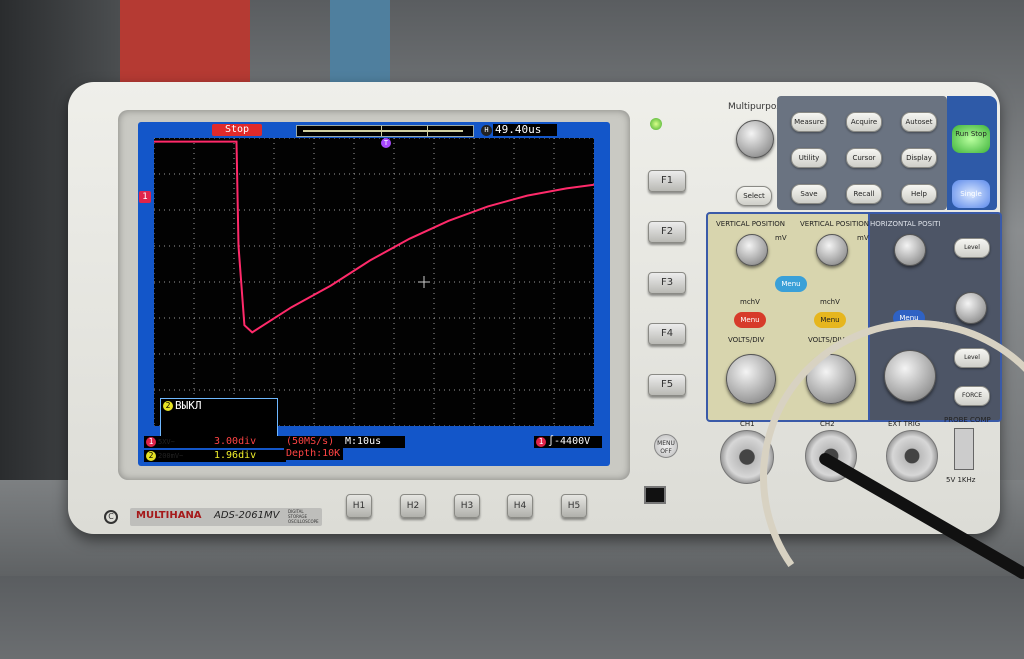 The image size is (1024, 659). I want to click on softkey-f5: F5, so click(667, 385).